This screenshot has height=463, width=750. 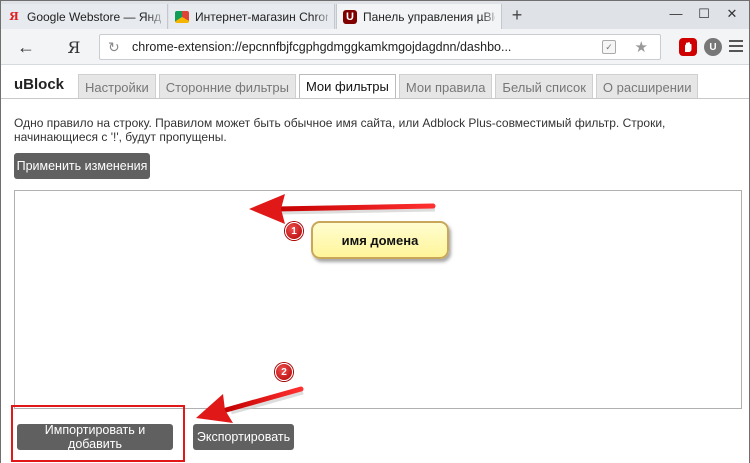 I want to click on browser-tab-yandex: Я Google Webstore — Яндекс, so click(x=84, y=16).